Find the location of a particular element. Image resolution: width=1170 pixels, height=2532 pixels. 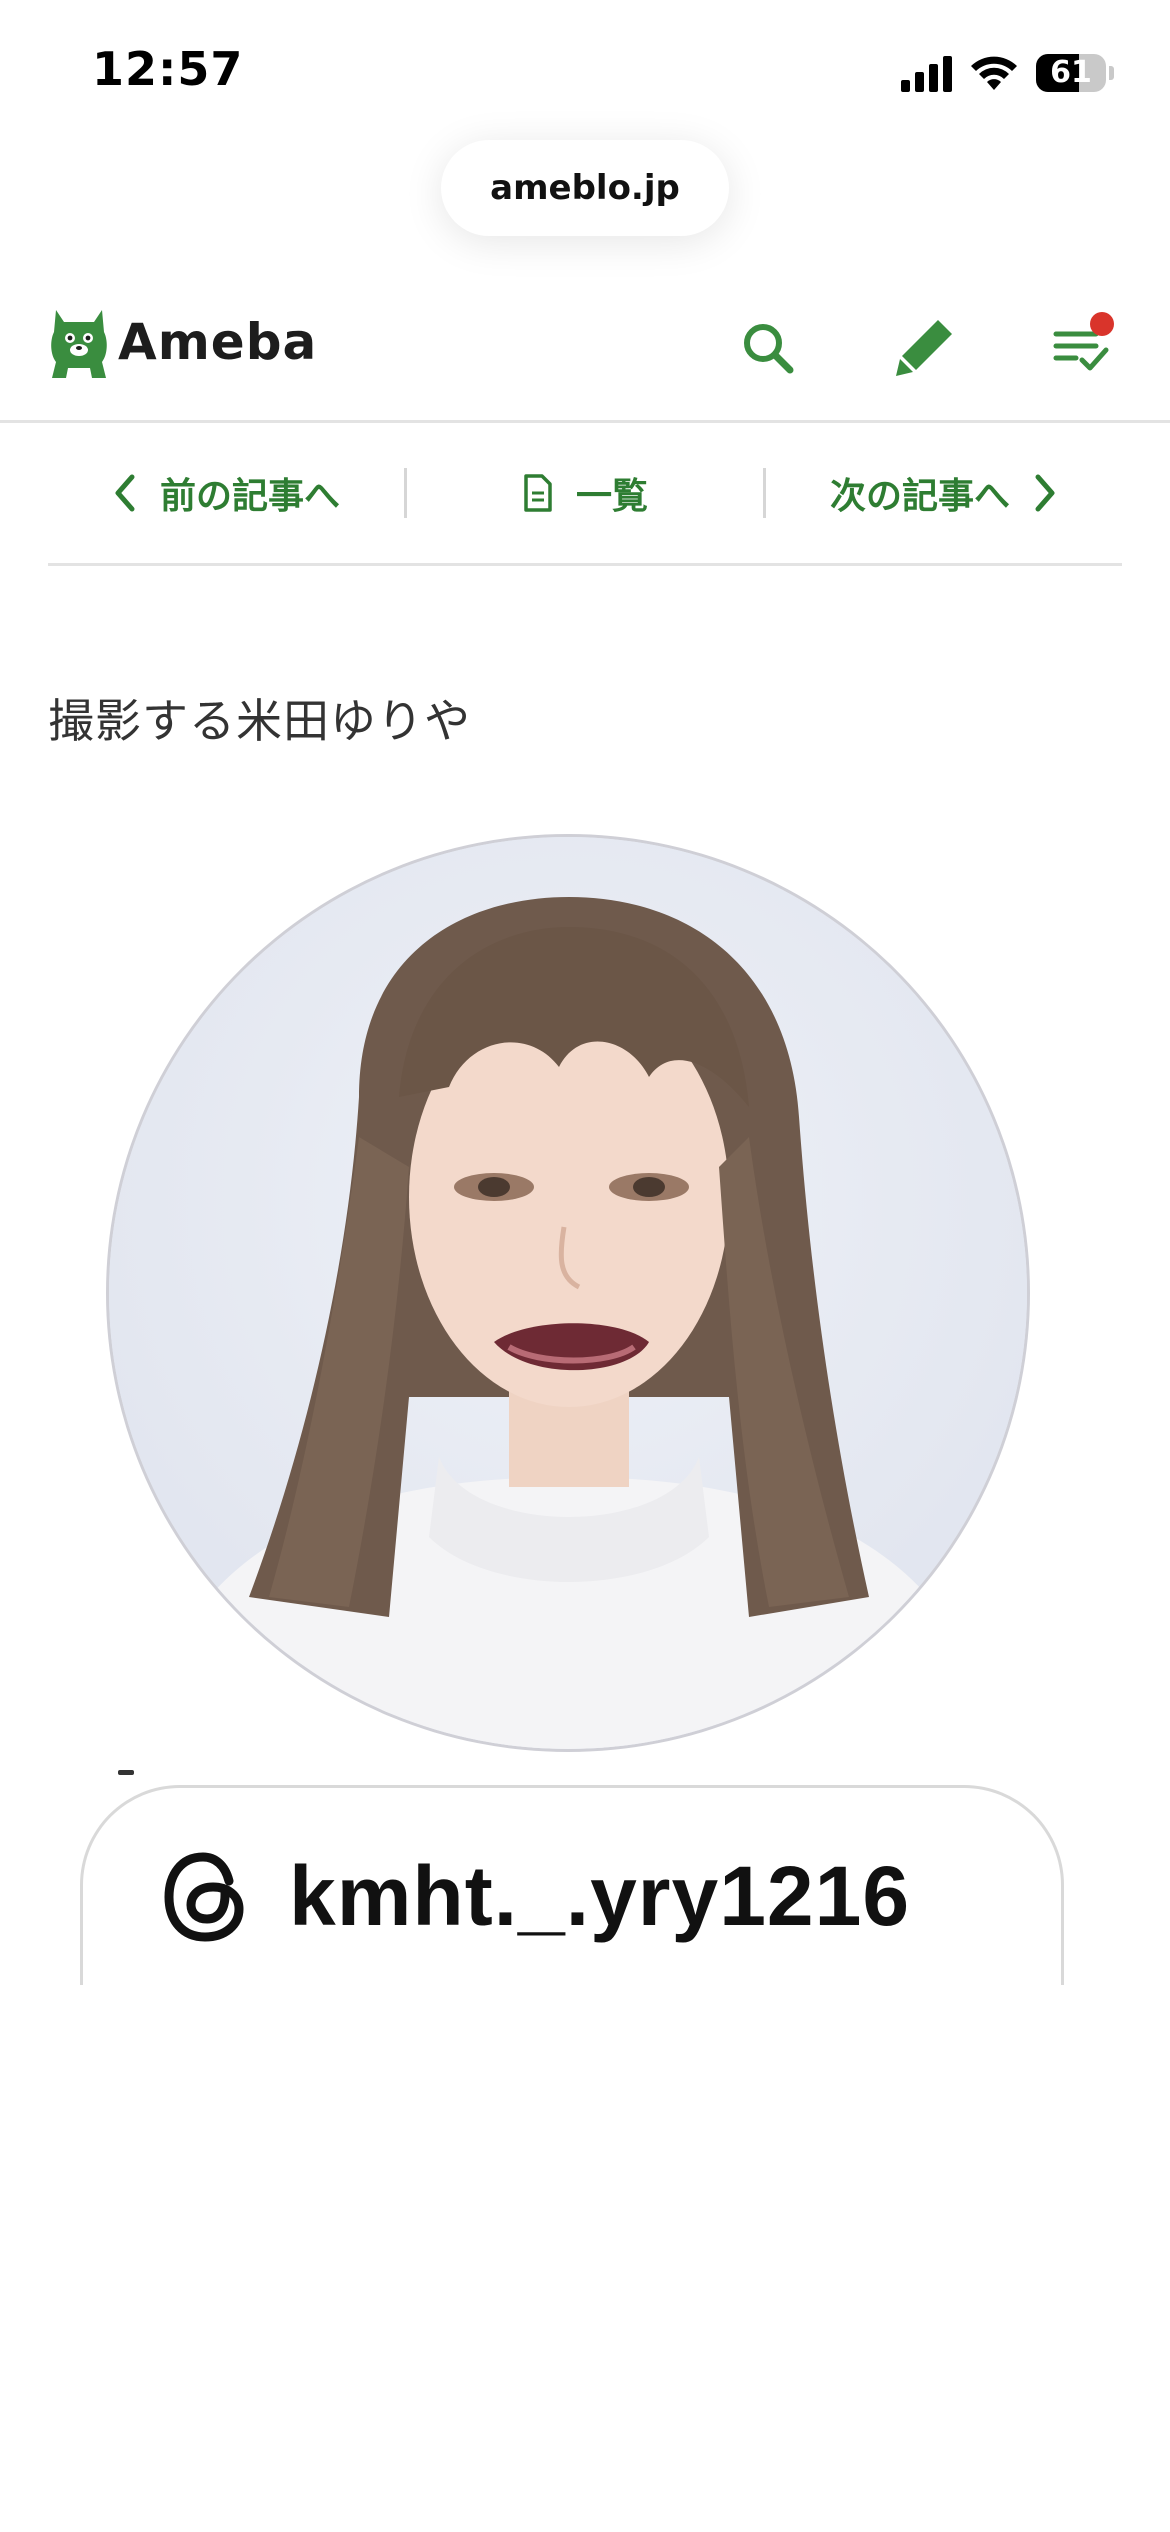

previous-article-link: 前の記事へ is located at coordinates (226, 493).